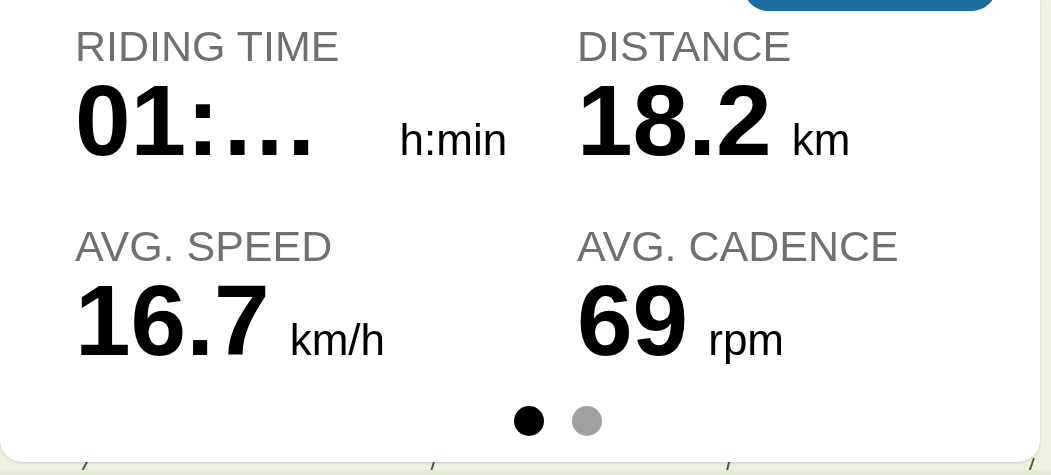 The height and width of the screenshot is (475, 1051). I want to click on stat-unit: h:min, so click(453, 140).